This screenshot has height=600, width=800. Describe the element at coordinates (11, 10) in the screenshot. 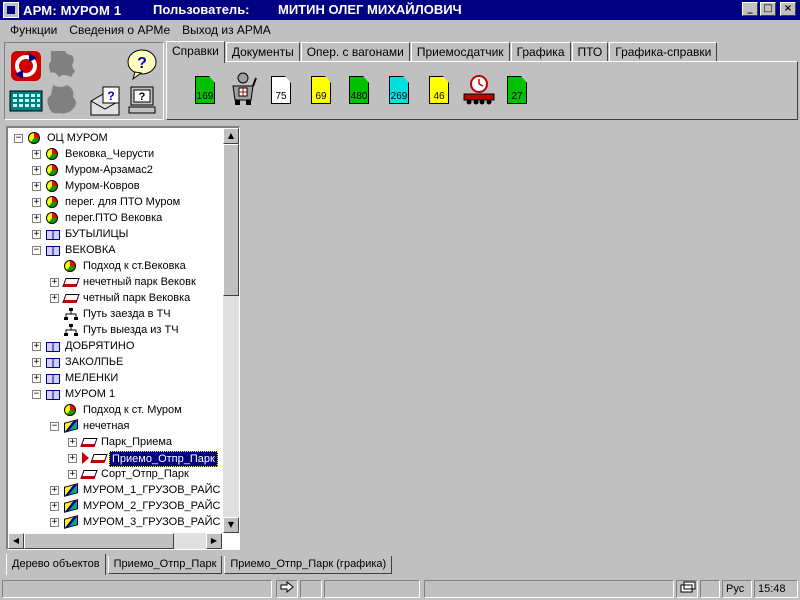

I see `app-icon` at that location.